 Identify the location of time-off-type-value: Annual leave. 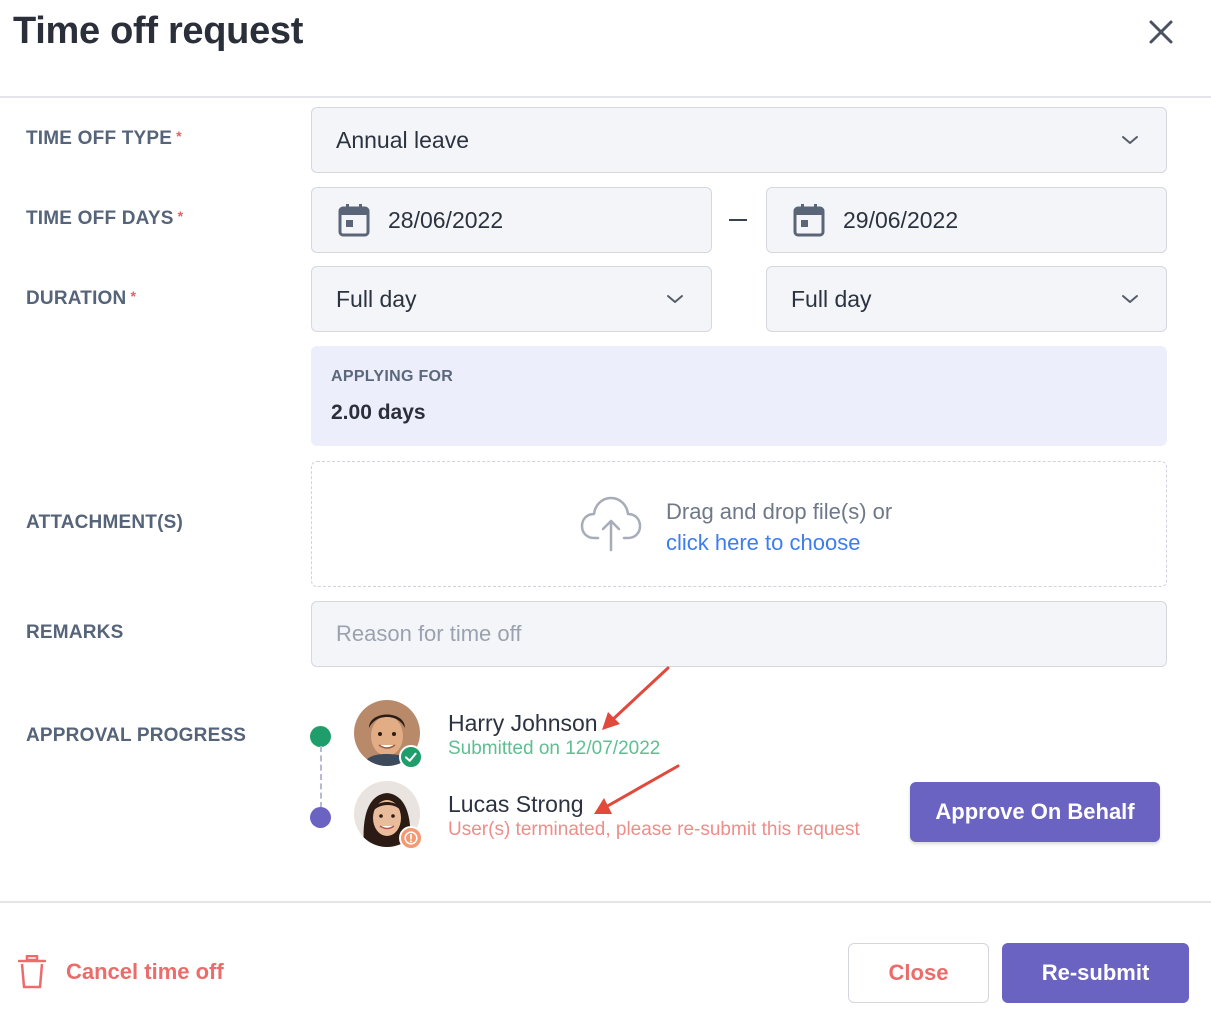
(402, 139).